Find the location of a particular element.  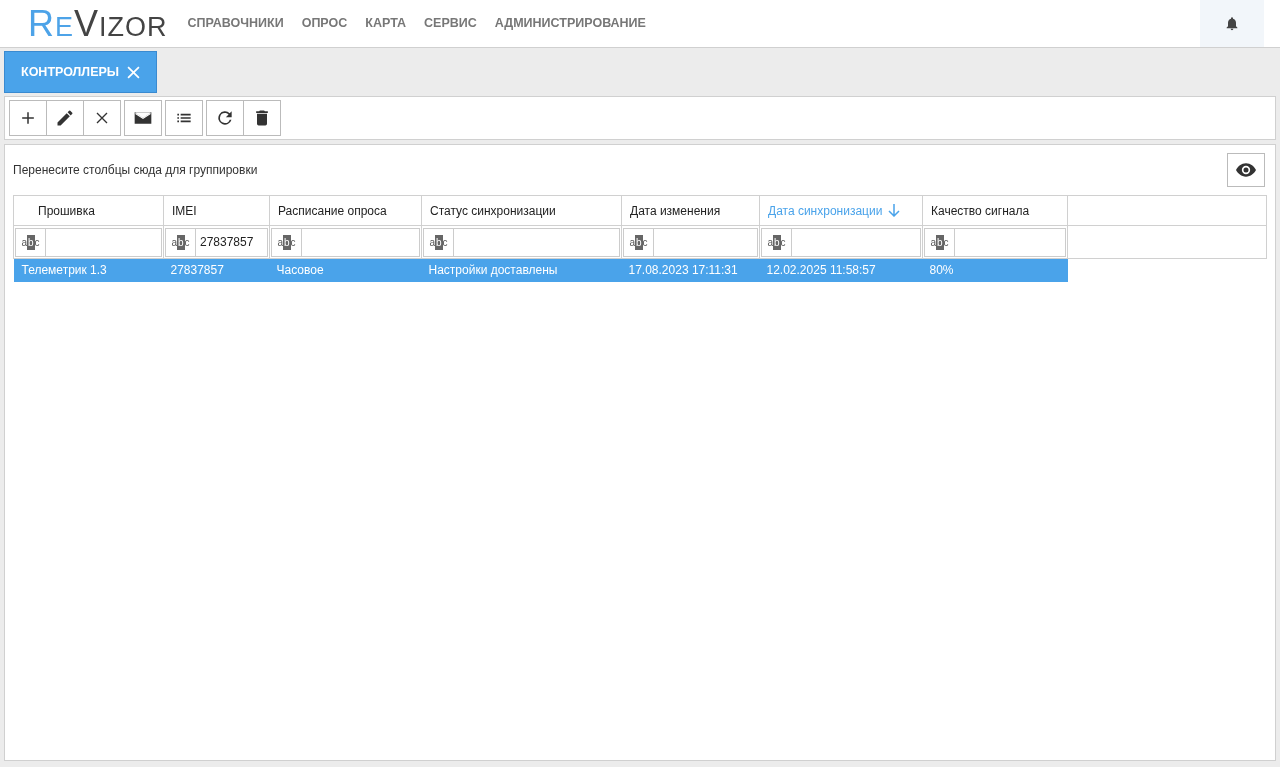

menu-link: СПРАВОЧНИКИ is located at coordinates (235, 23).